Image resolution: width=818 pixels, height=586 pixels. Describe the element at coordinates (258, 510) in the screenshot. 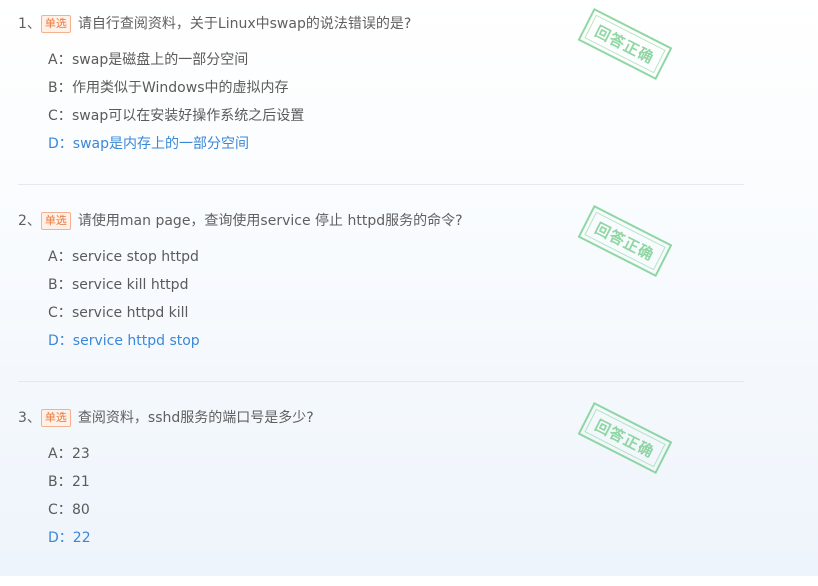

I see `option-c: C：80` at that location.